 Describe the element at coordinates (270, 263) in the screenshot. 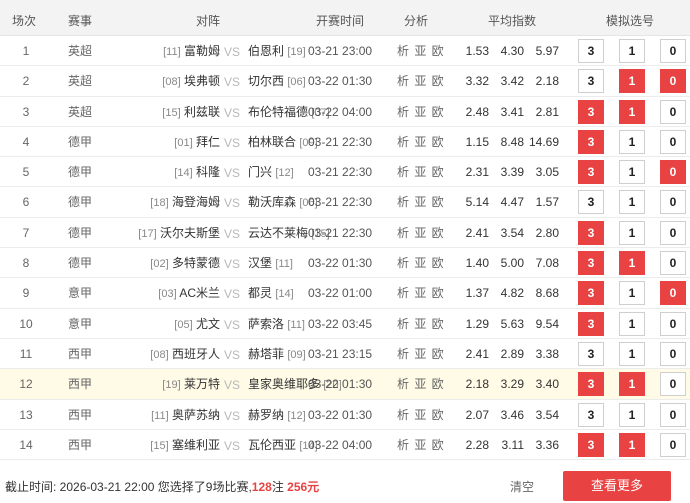

I see `away-team: 汉堡 [11]` at that location.